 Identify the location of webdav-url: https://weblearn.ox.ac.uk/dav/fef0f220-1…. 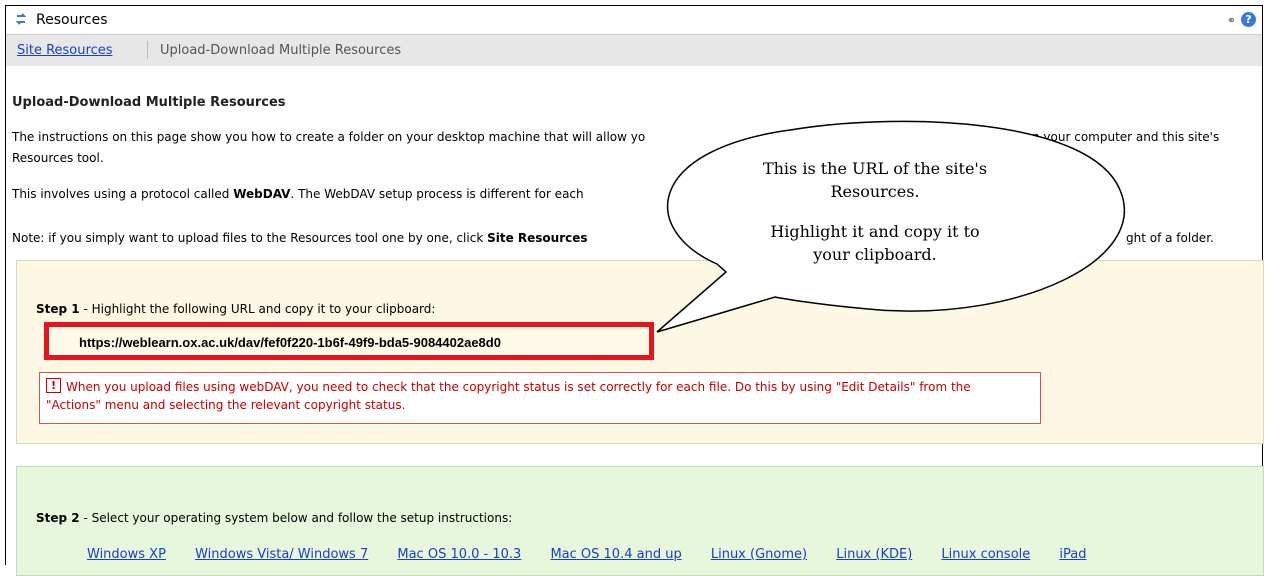
(290, 342).